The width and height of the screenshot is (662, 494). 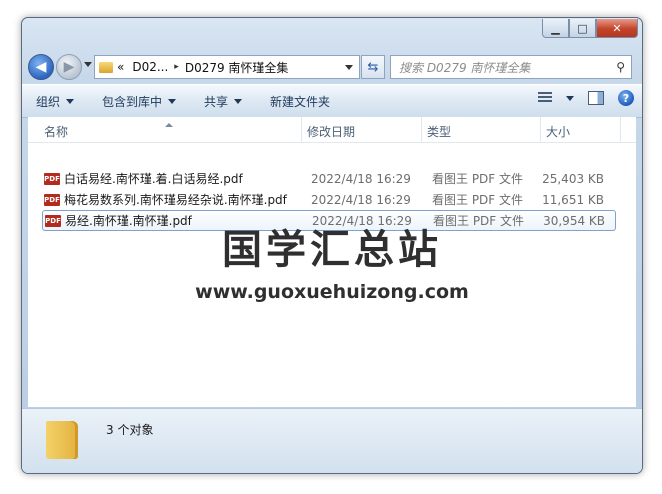 I want to click on file-name: 白话易经.南怀瑾.着.白话易经.pdf, so click(x=190, y=178).